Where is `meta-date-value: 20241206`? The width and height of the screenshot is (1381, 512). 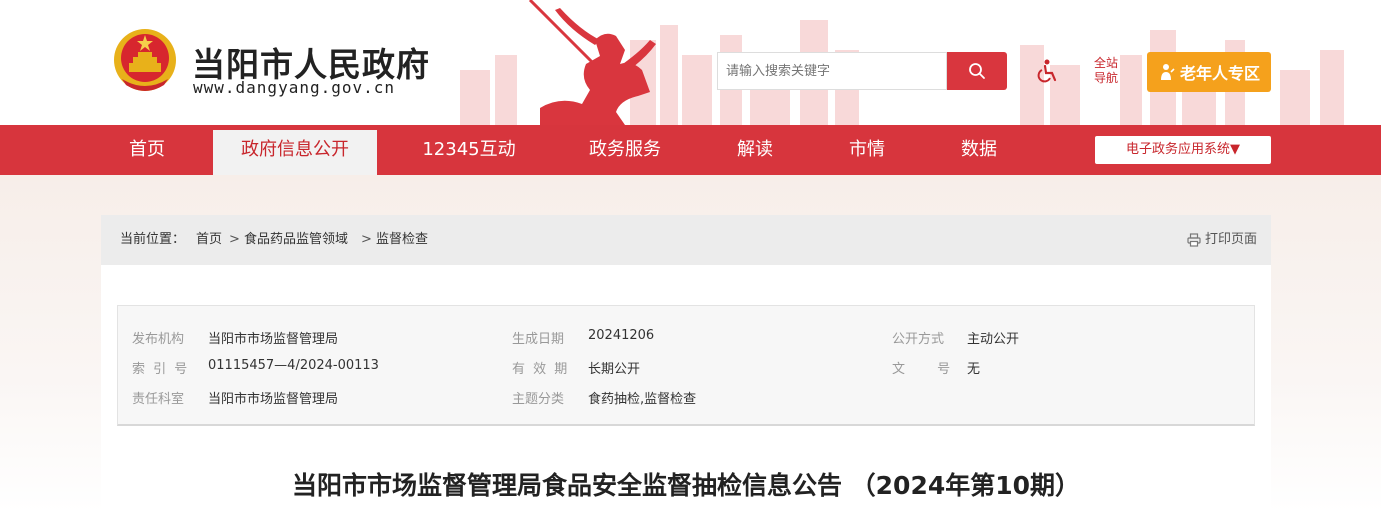
meta-date-value: 20241206 is located at coordinates (621, 335).